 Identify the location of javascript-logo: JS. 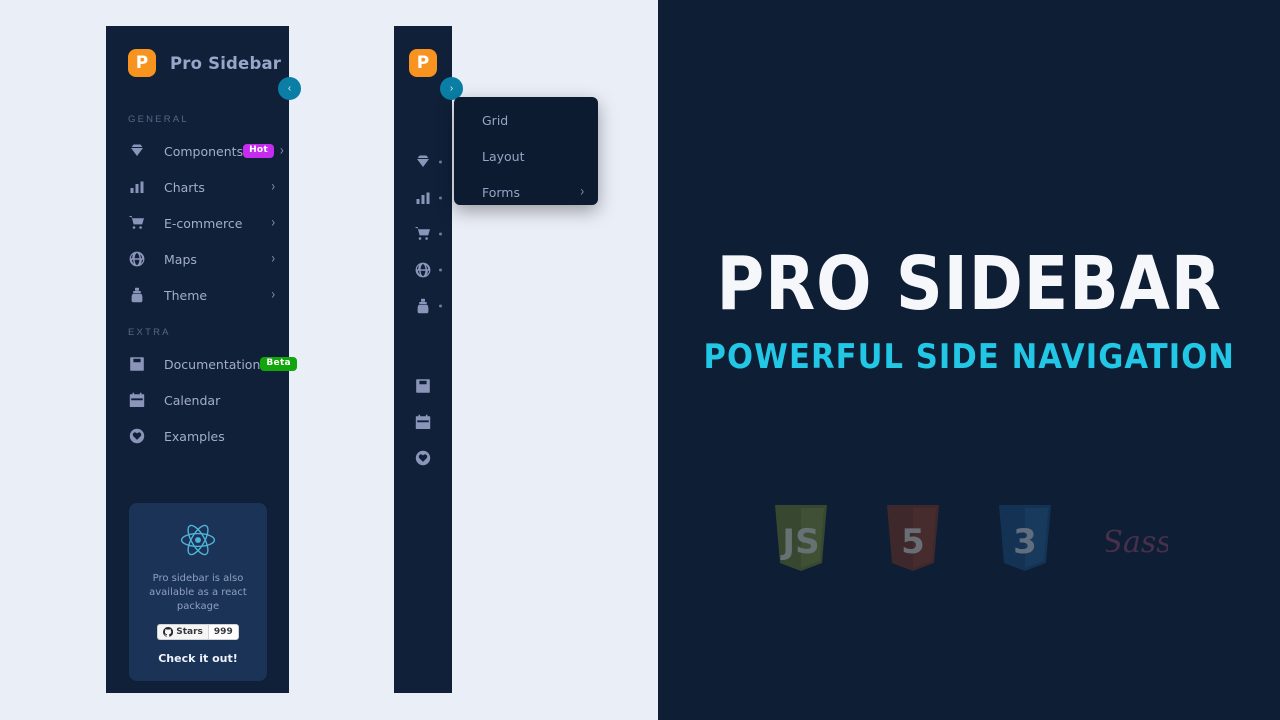
(801, 538).